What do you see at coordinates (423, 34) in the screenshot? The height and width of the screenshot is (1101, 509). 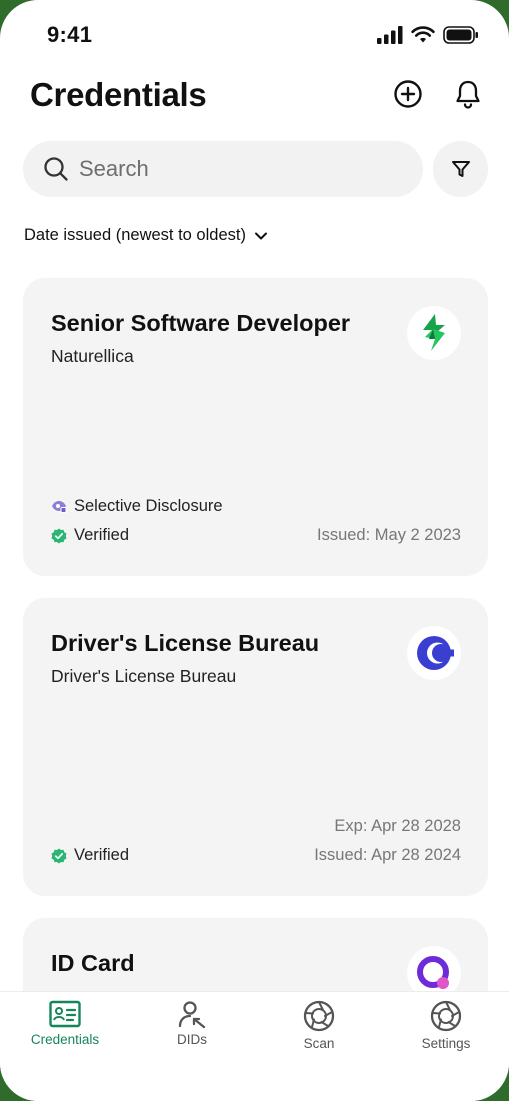 I see `wifi-icon` at bounding box center [423, 34].